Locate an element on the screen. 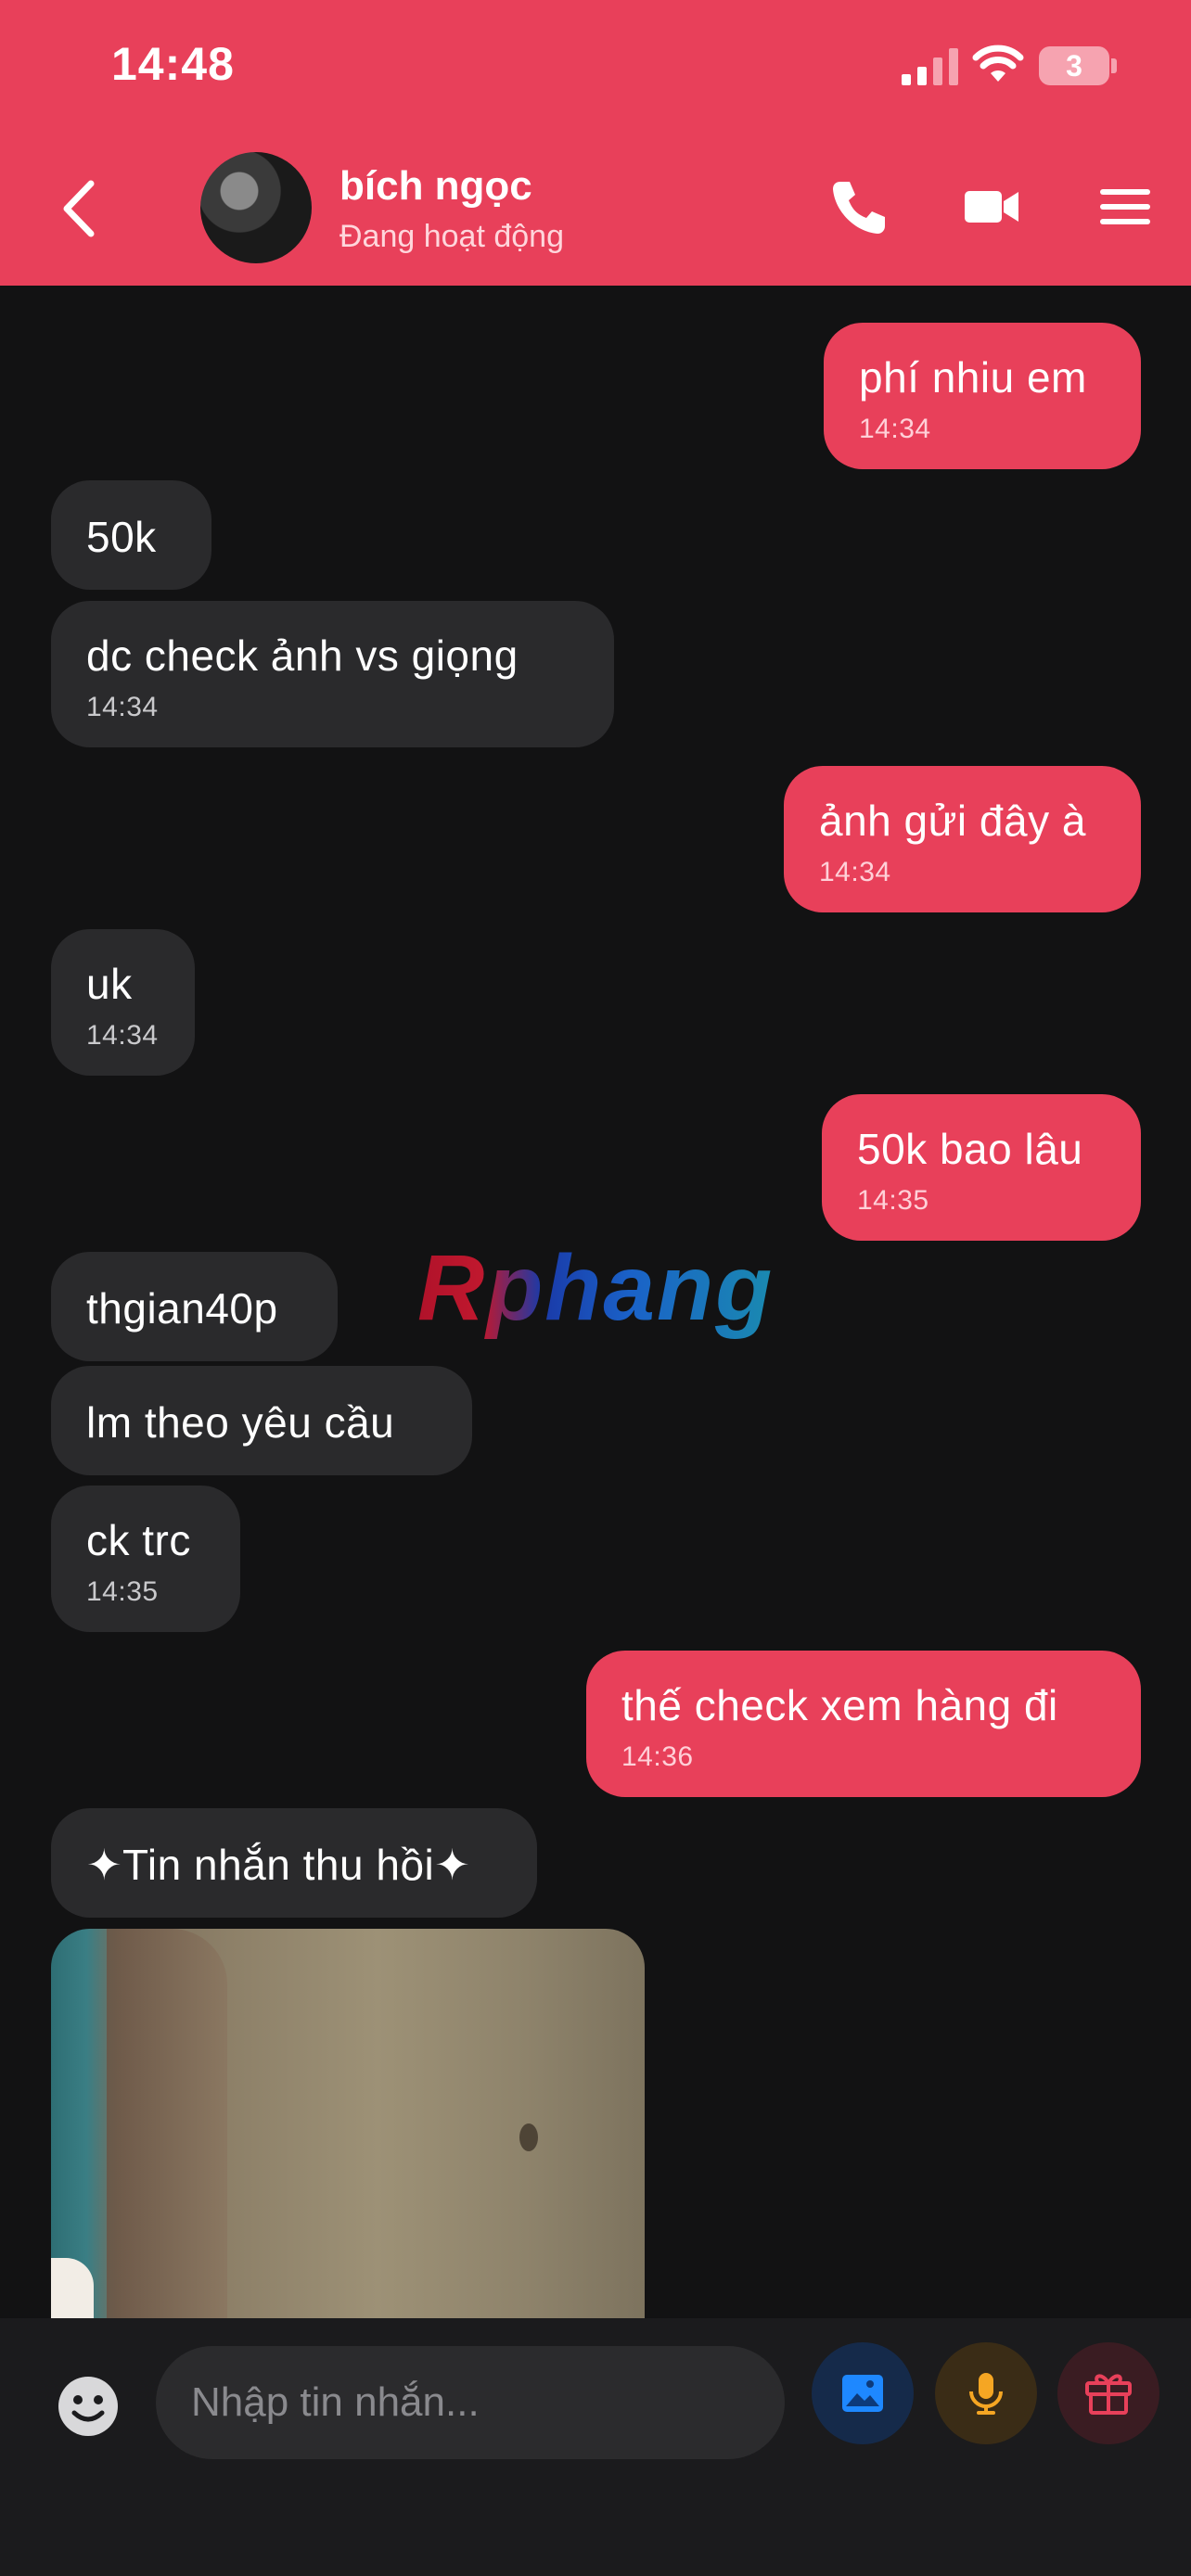 The height and width of the screenshot is (2576, 1191). message-outgoing: 50k bao lâu 14:35 is located at coordinates (981, 1167).